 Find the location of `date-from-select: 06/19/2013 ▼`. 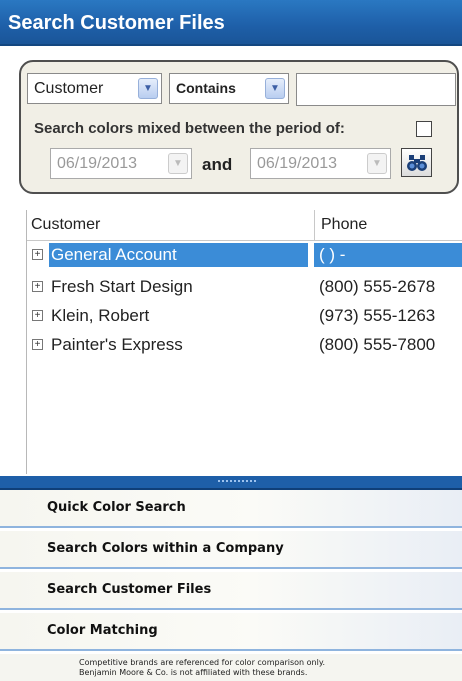

date-from-select: 06/19/2013 ▼ is located at coordinates (121, 163).